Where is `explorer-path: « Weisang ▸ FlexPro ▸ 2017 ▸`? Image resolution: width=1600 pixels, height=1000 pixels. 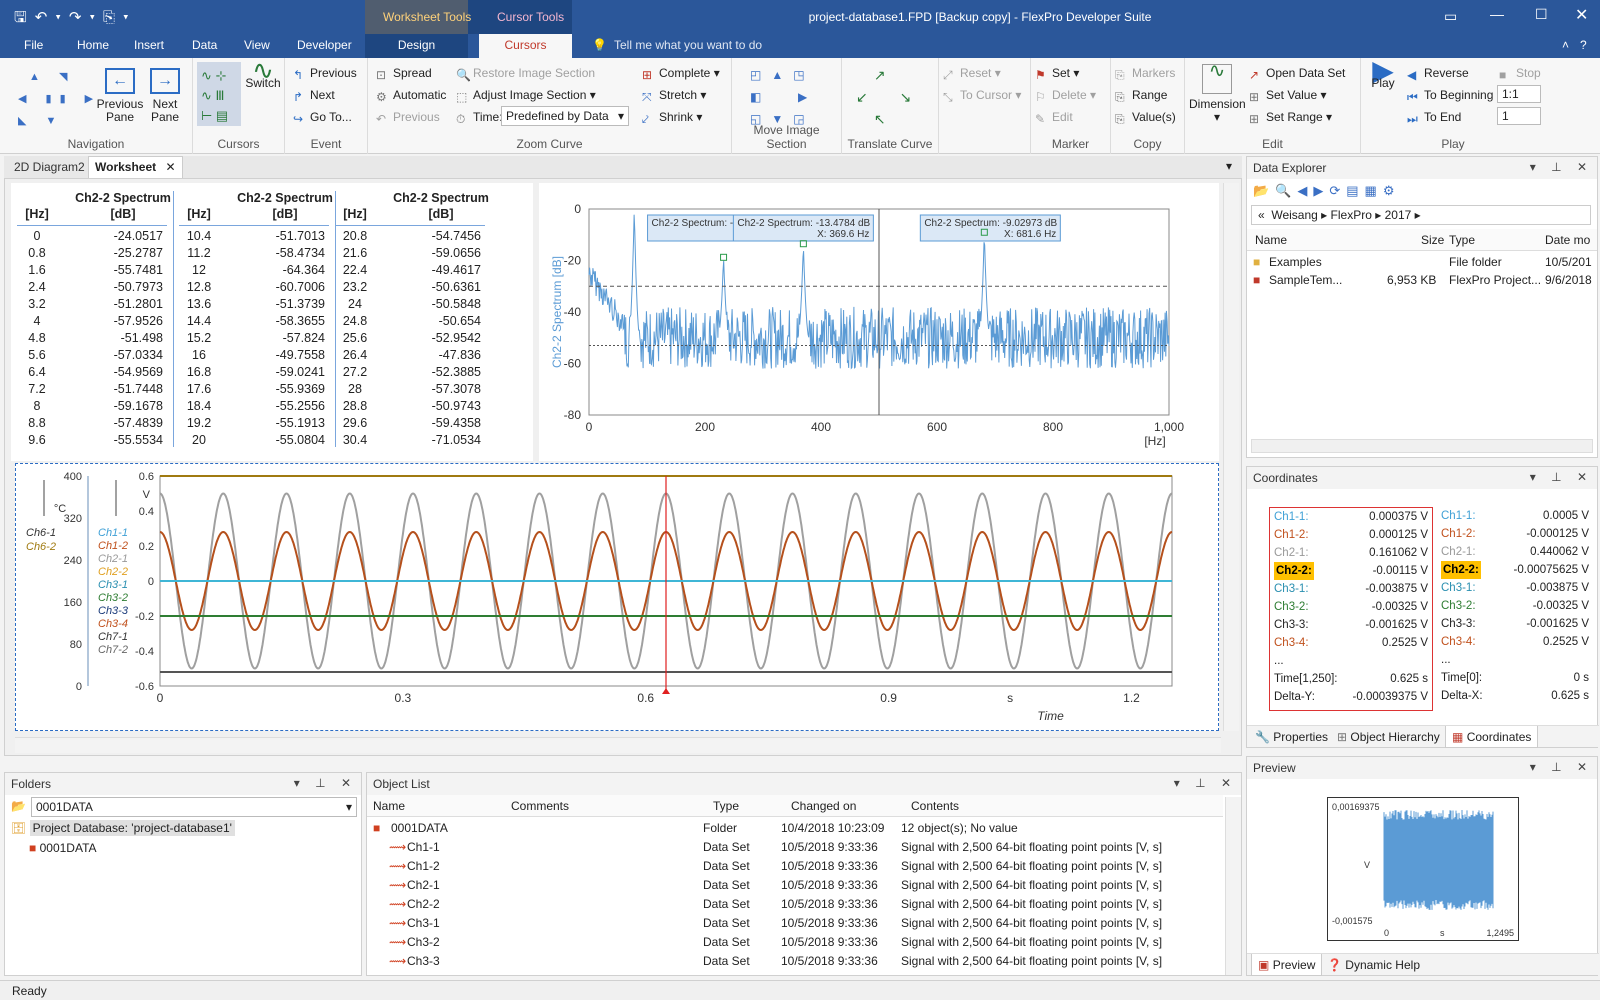
explorer-path: « Weisang ▸ FlexPro ▸ 2017 ▸ is located at coordinates (1421, 215).